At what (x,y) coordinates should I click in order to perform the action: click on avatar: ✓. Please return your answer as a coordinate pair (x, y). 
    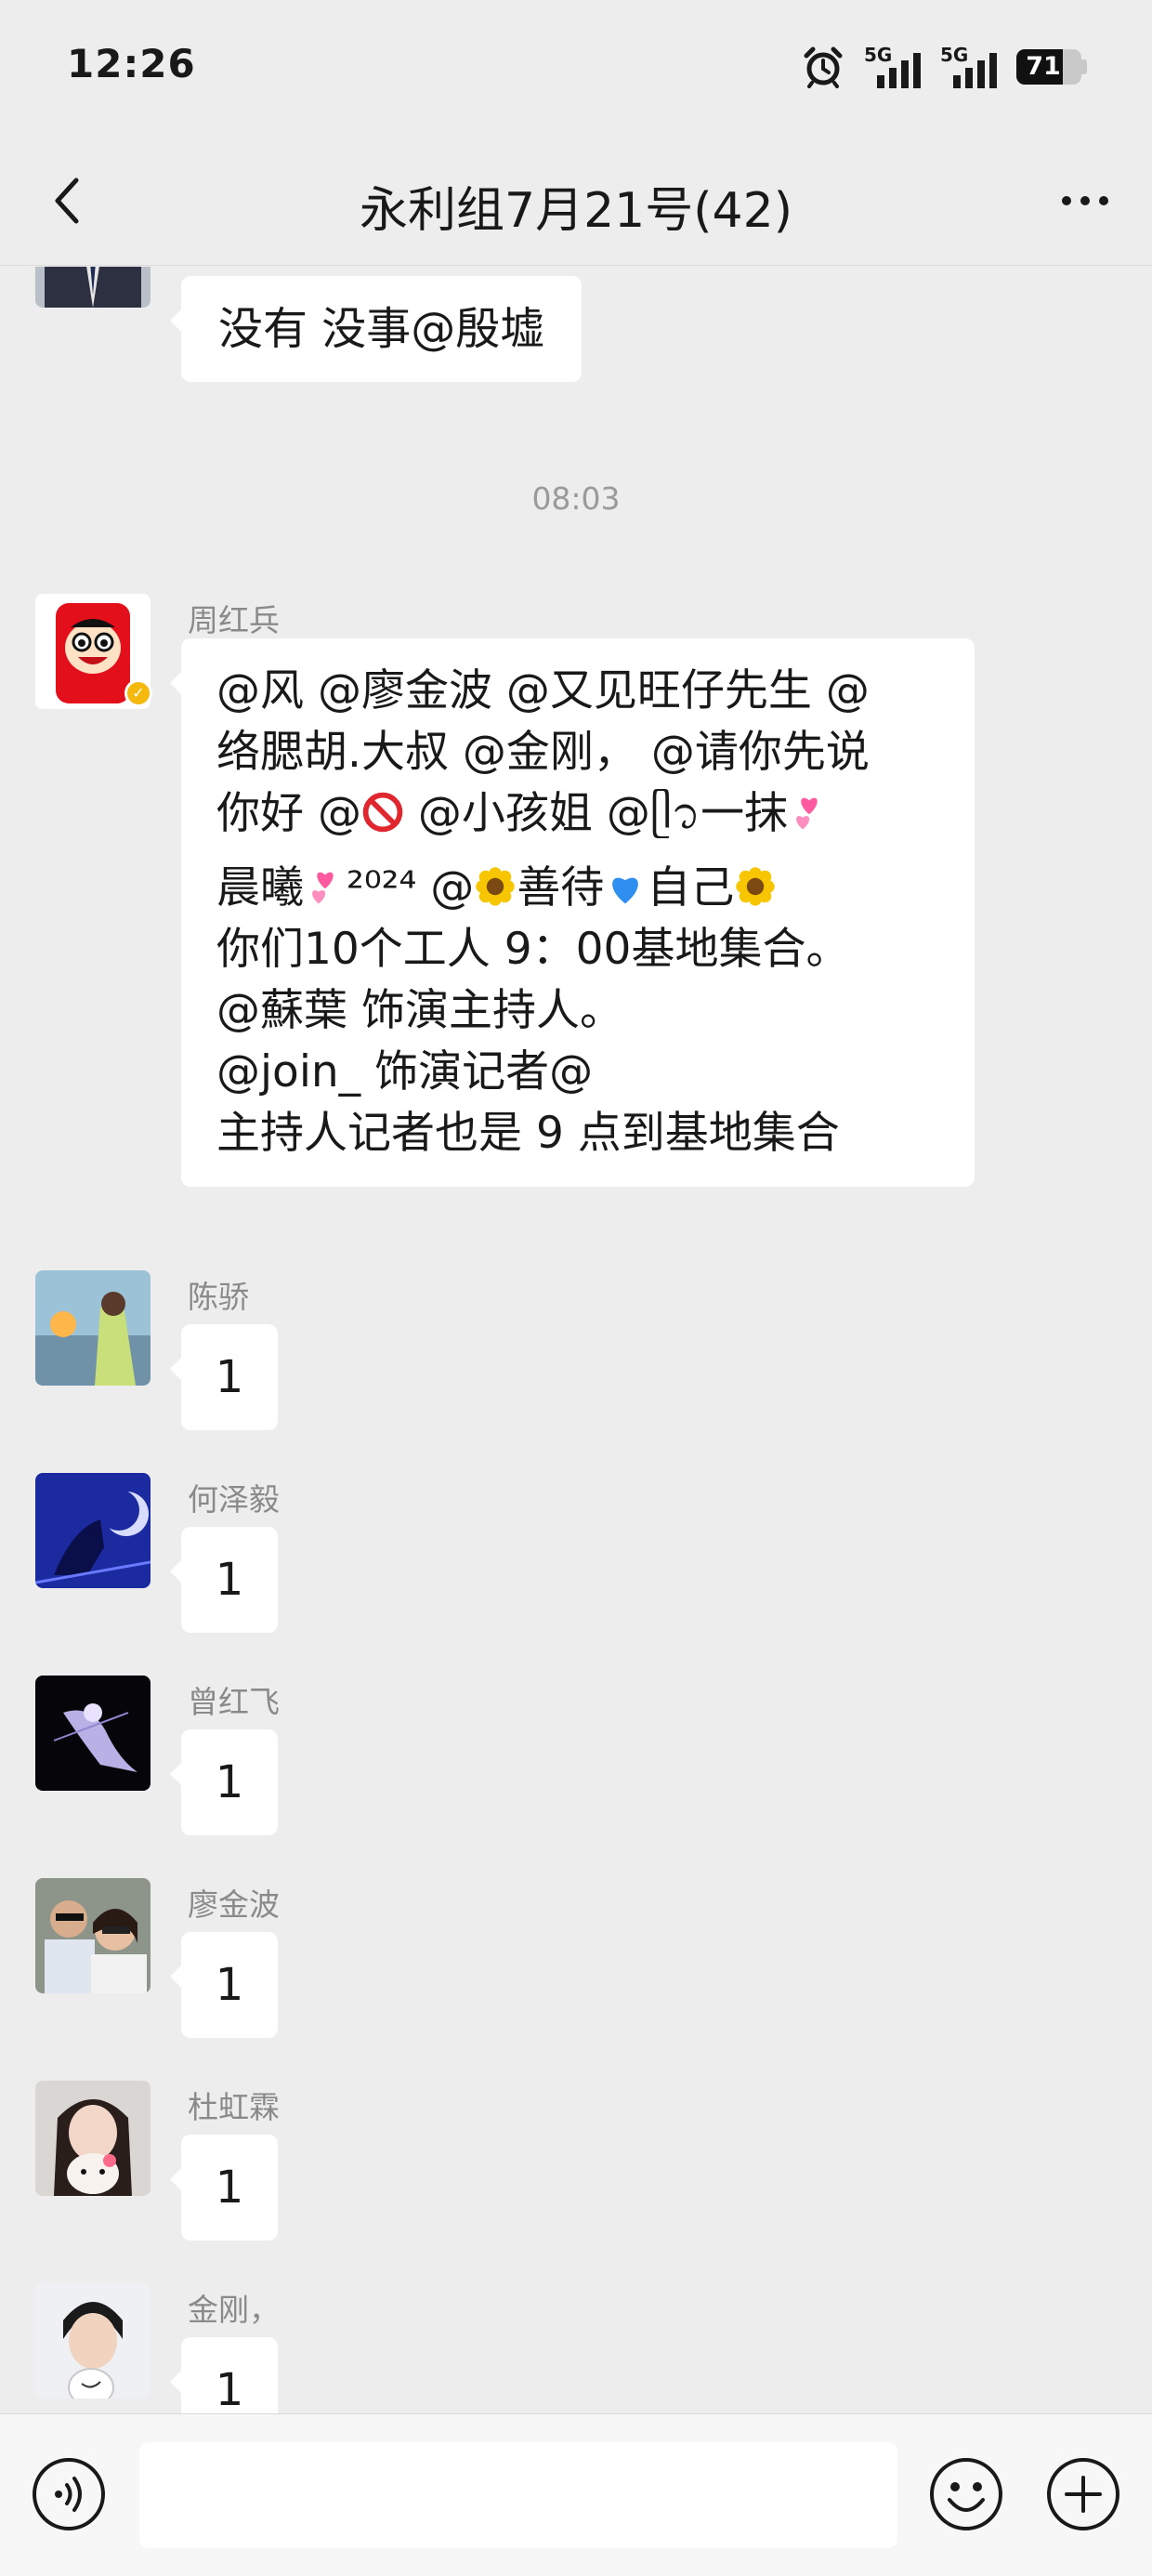
    Looking at the image, I should click on (93, 651).